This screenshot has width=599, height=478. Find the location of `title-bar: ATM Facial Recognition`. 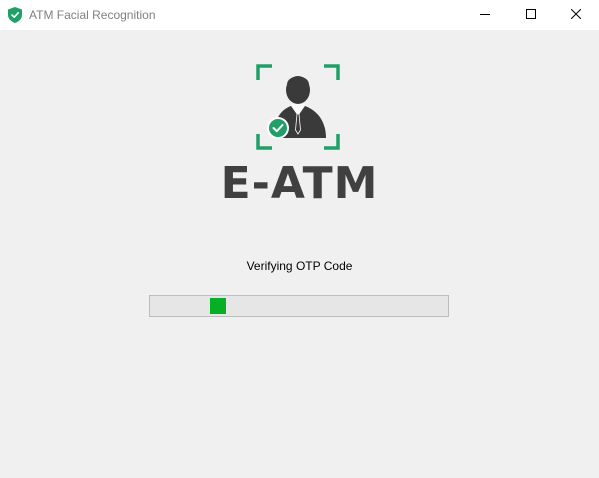

title-bar: ATM Facial Recognition is located at coordinates (299, 15).